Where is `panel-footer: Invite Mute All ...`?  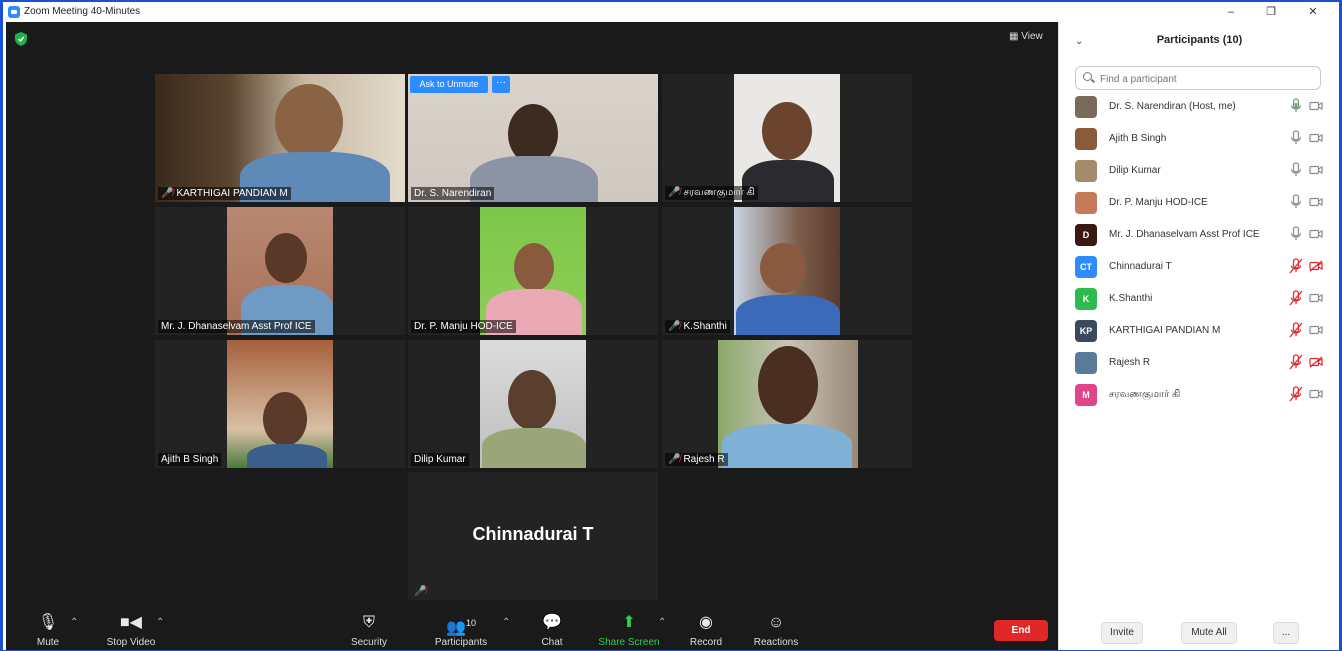
panel-footer: Invite Mute All ... is located at coordinates (1199, 634).